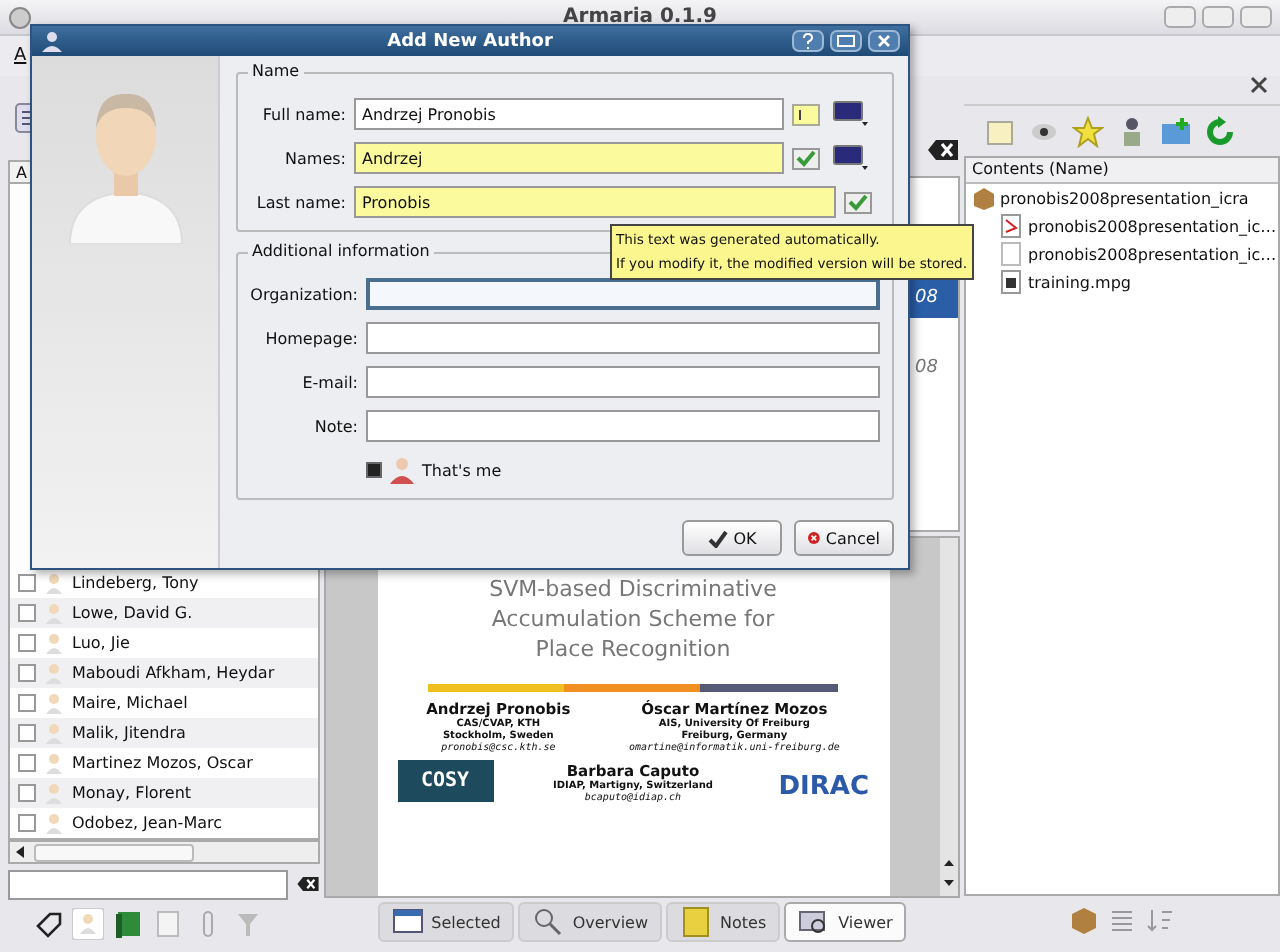  Describe the element at coordinates (341, 251) in the screenshot. I see `group-title: Additional information` at that location.